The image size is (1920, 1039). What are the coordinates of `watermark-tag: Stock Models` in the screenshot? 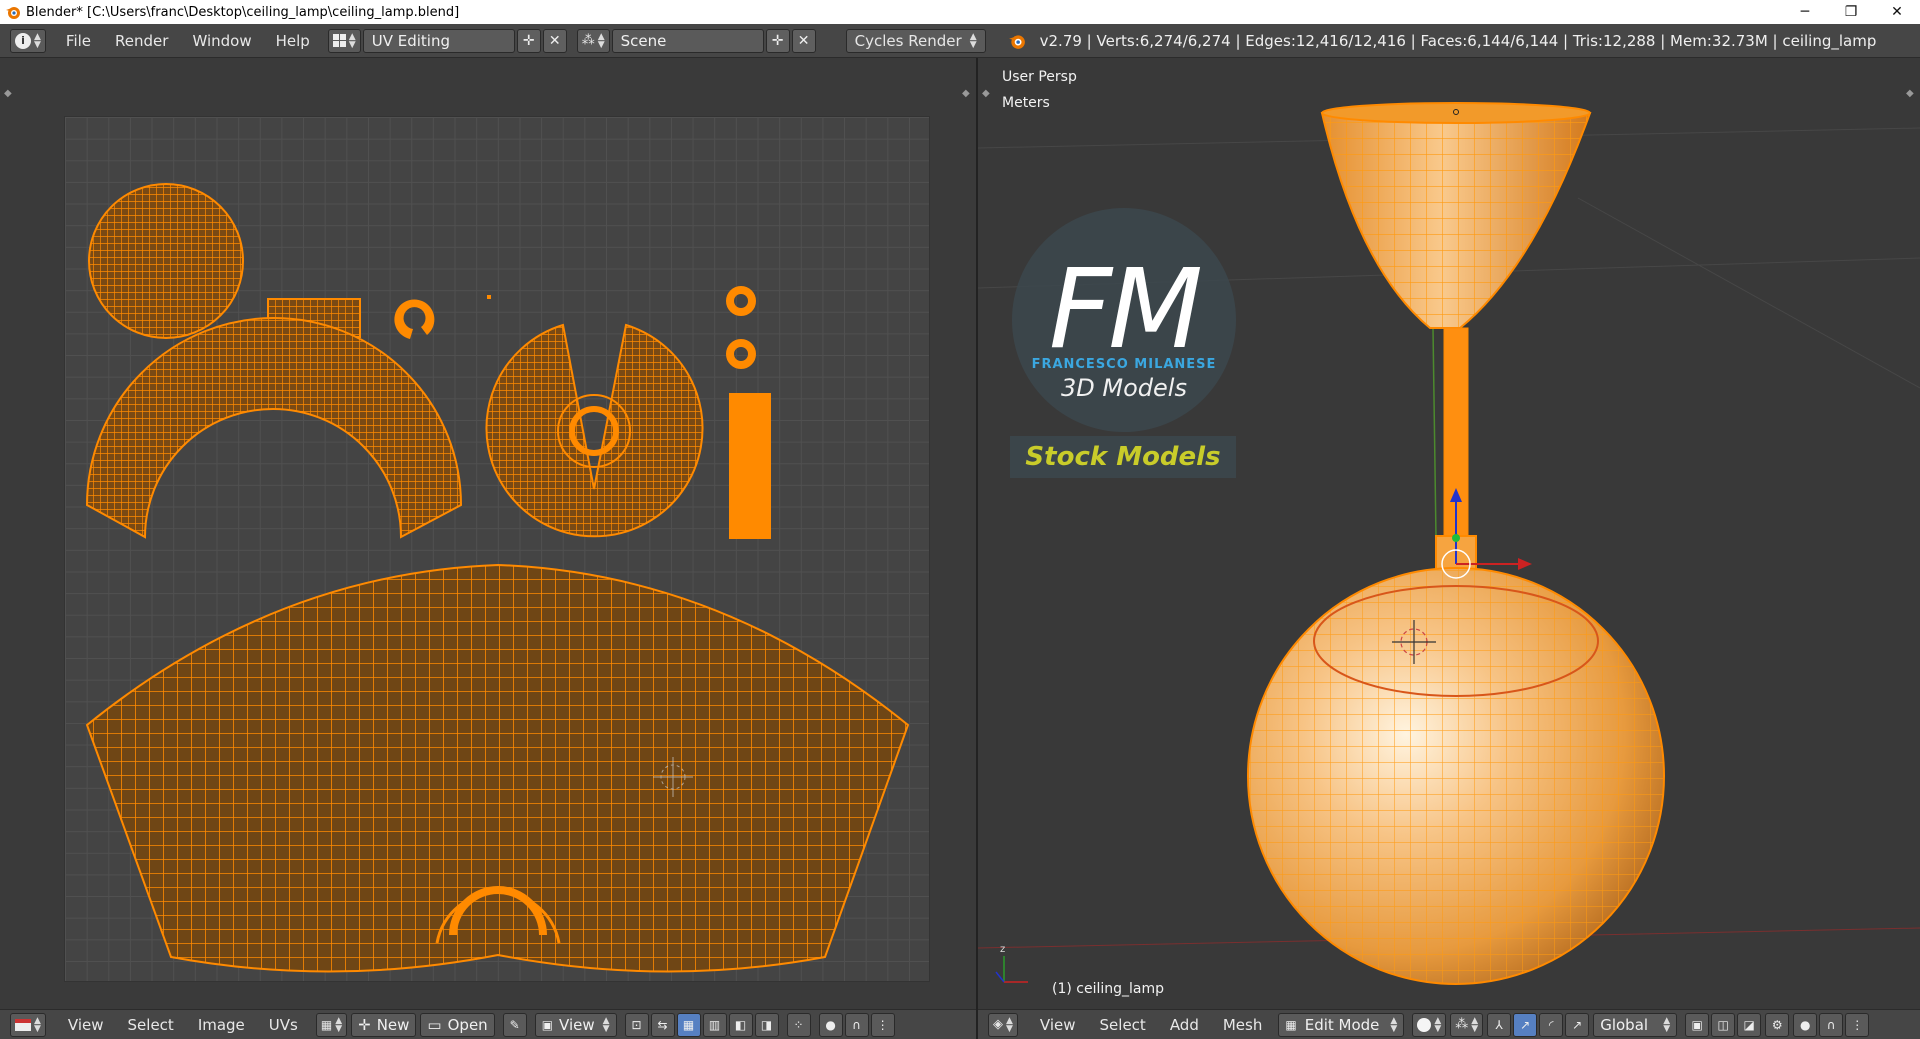 It's located at (1123, 457).